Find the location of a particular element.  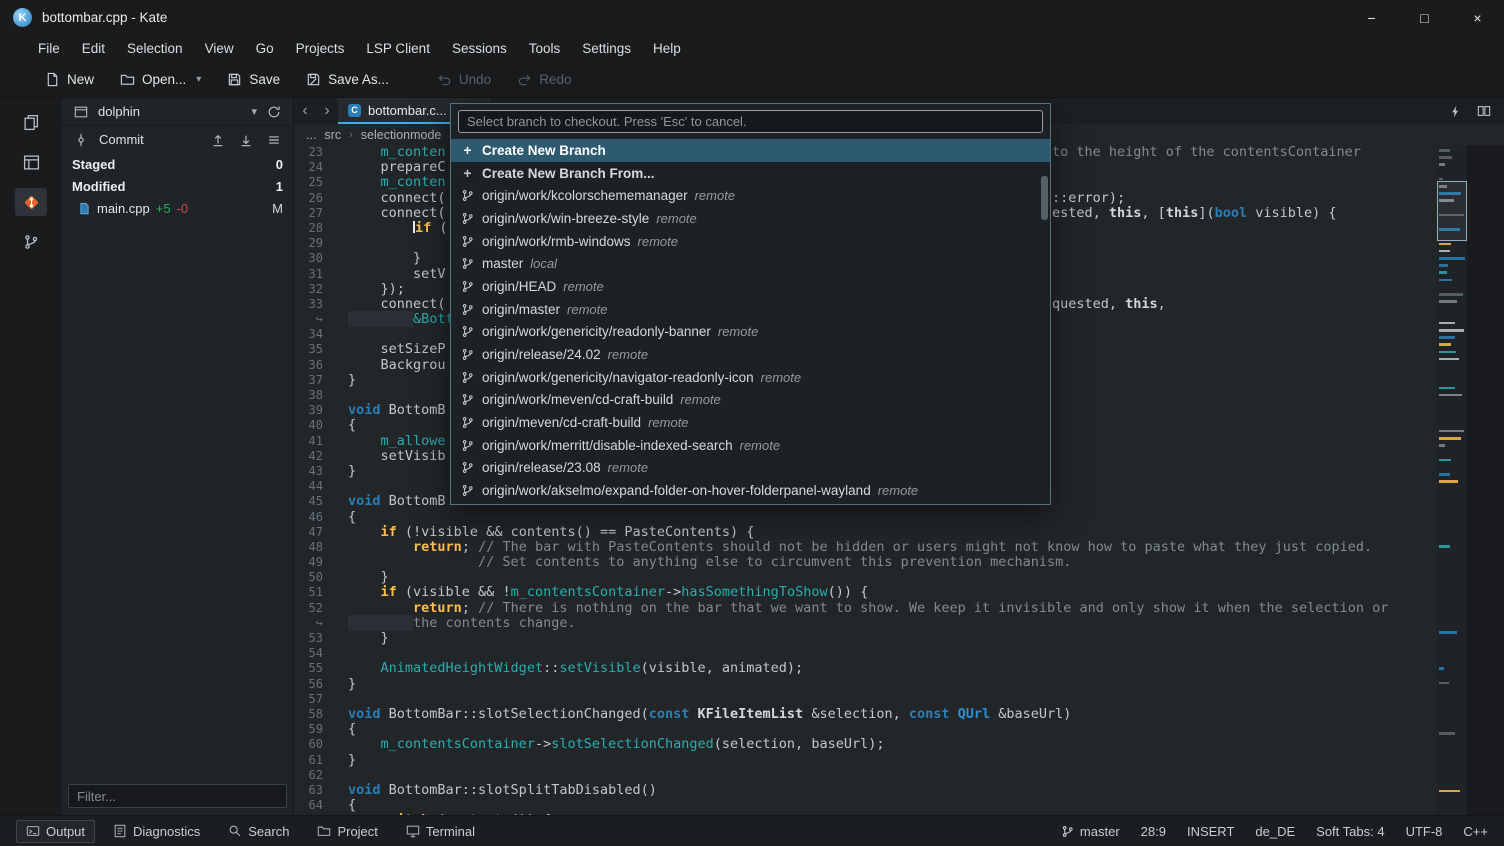

branch-label: master is located at coordinates (503, 264).